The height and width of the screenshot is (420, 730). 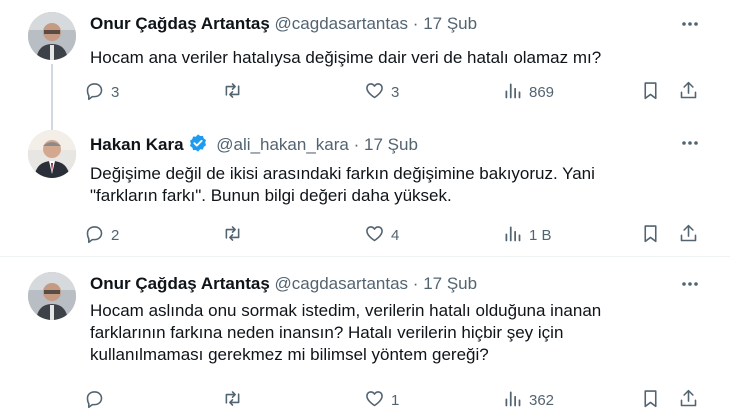 I want to click on verified-badge-icon, so click(x=198, y=145).